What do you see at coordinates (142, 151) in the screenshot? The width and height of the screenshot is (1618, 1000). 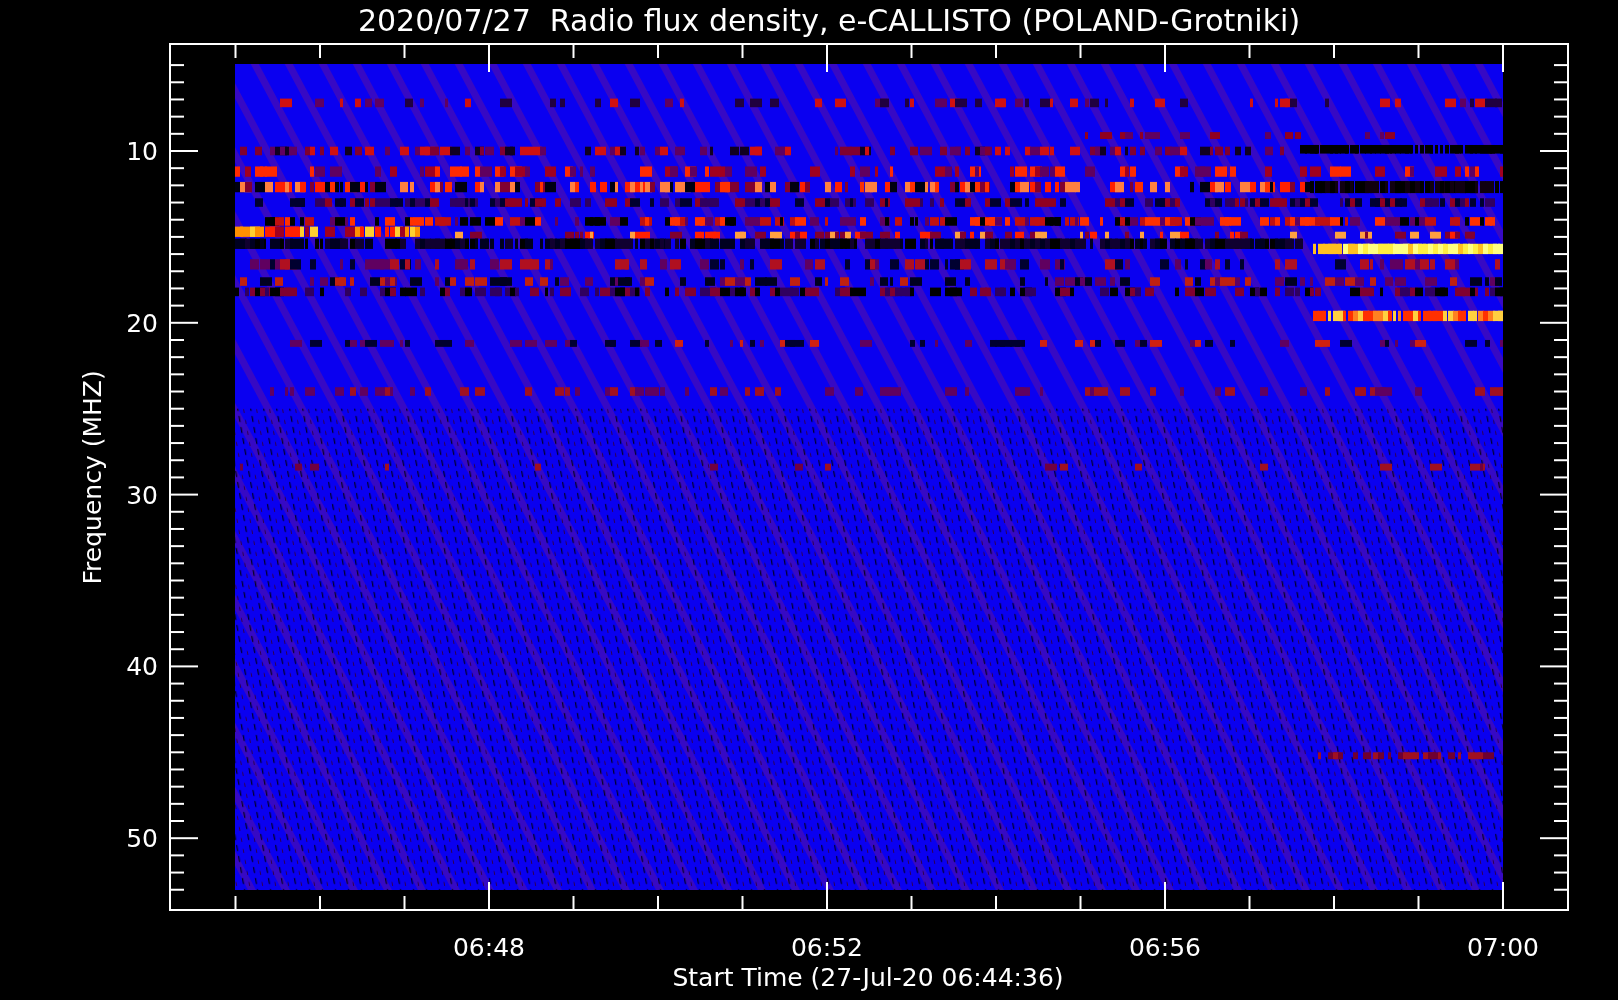 I see `y-tick-label: 10` at bounding box center [142, 151].